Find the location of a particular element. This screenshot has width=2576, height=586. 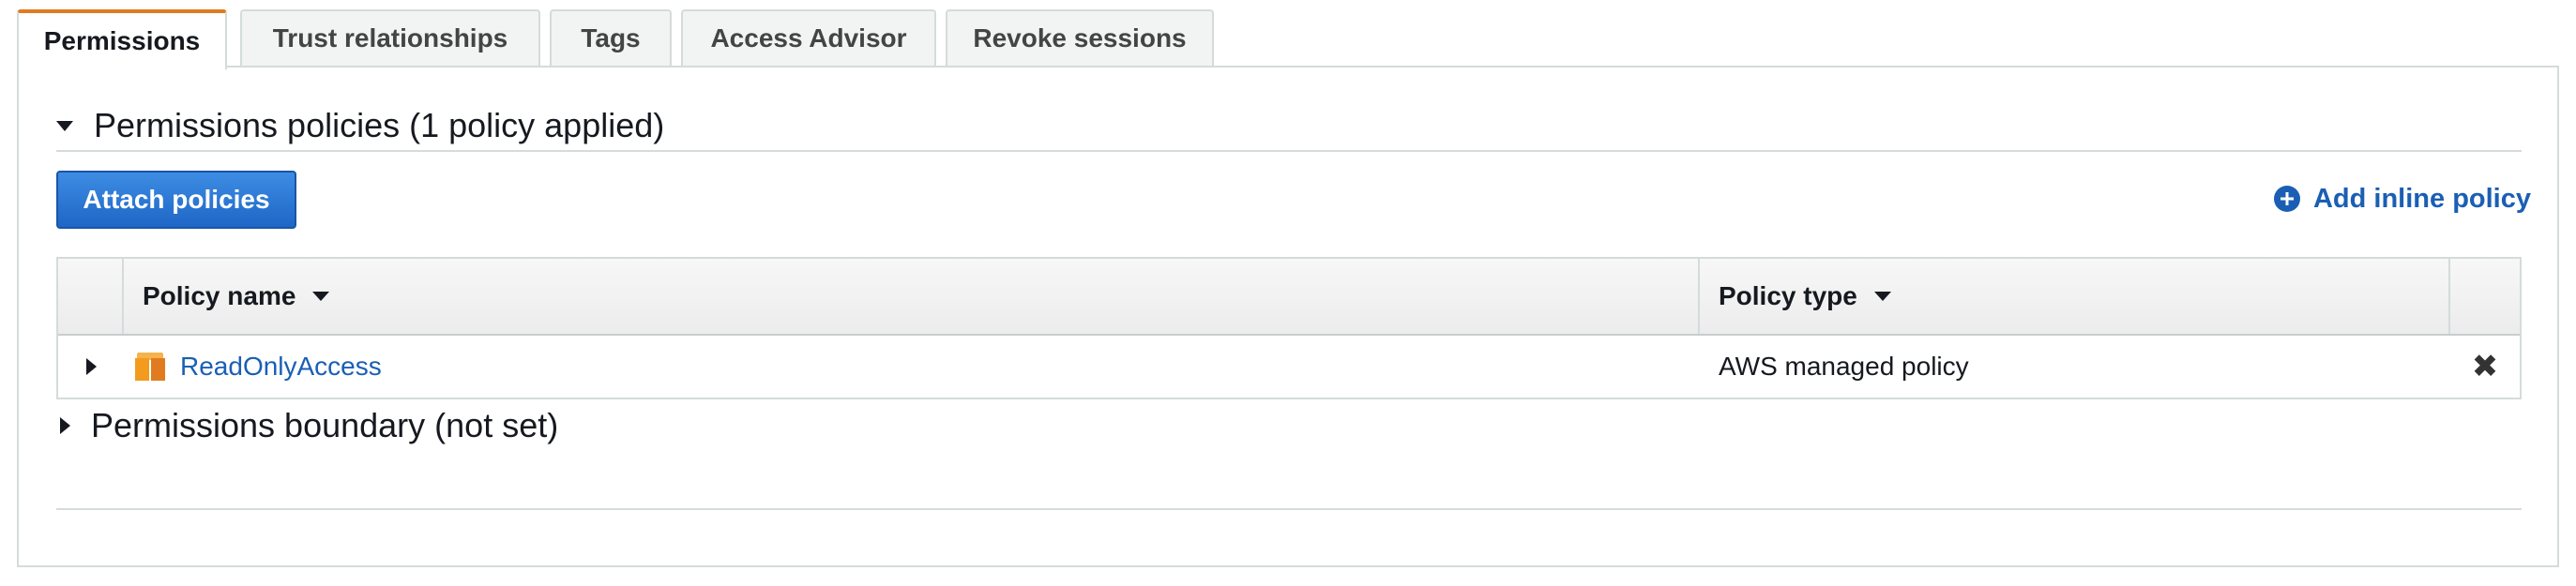

add-inline-policy-link: Add inline policy is located at coordinates (2402, 198).